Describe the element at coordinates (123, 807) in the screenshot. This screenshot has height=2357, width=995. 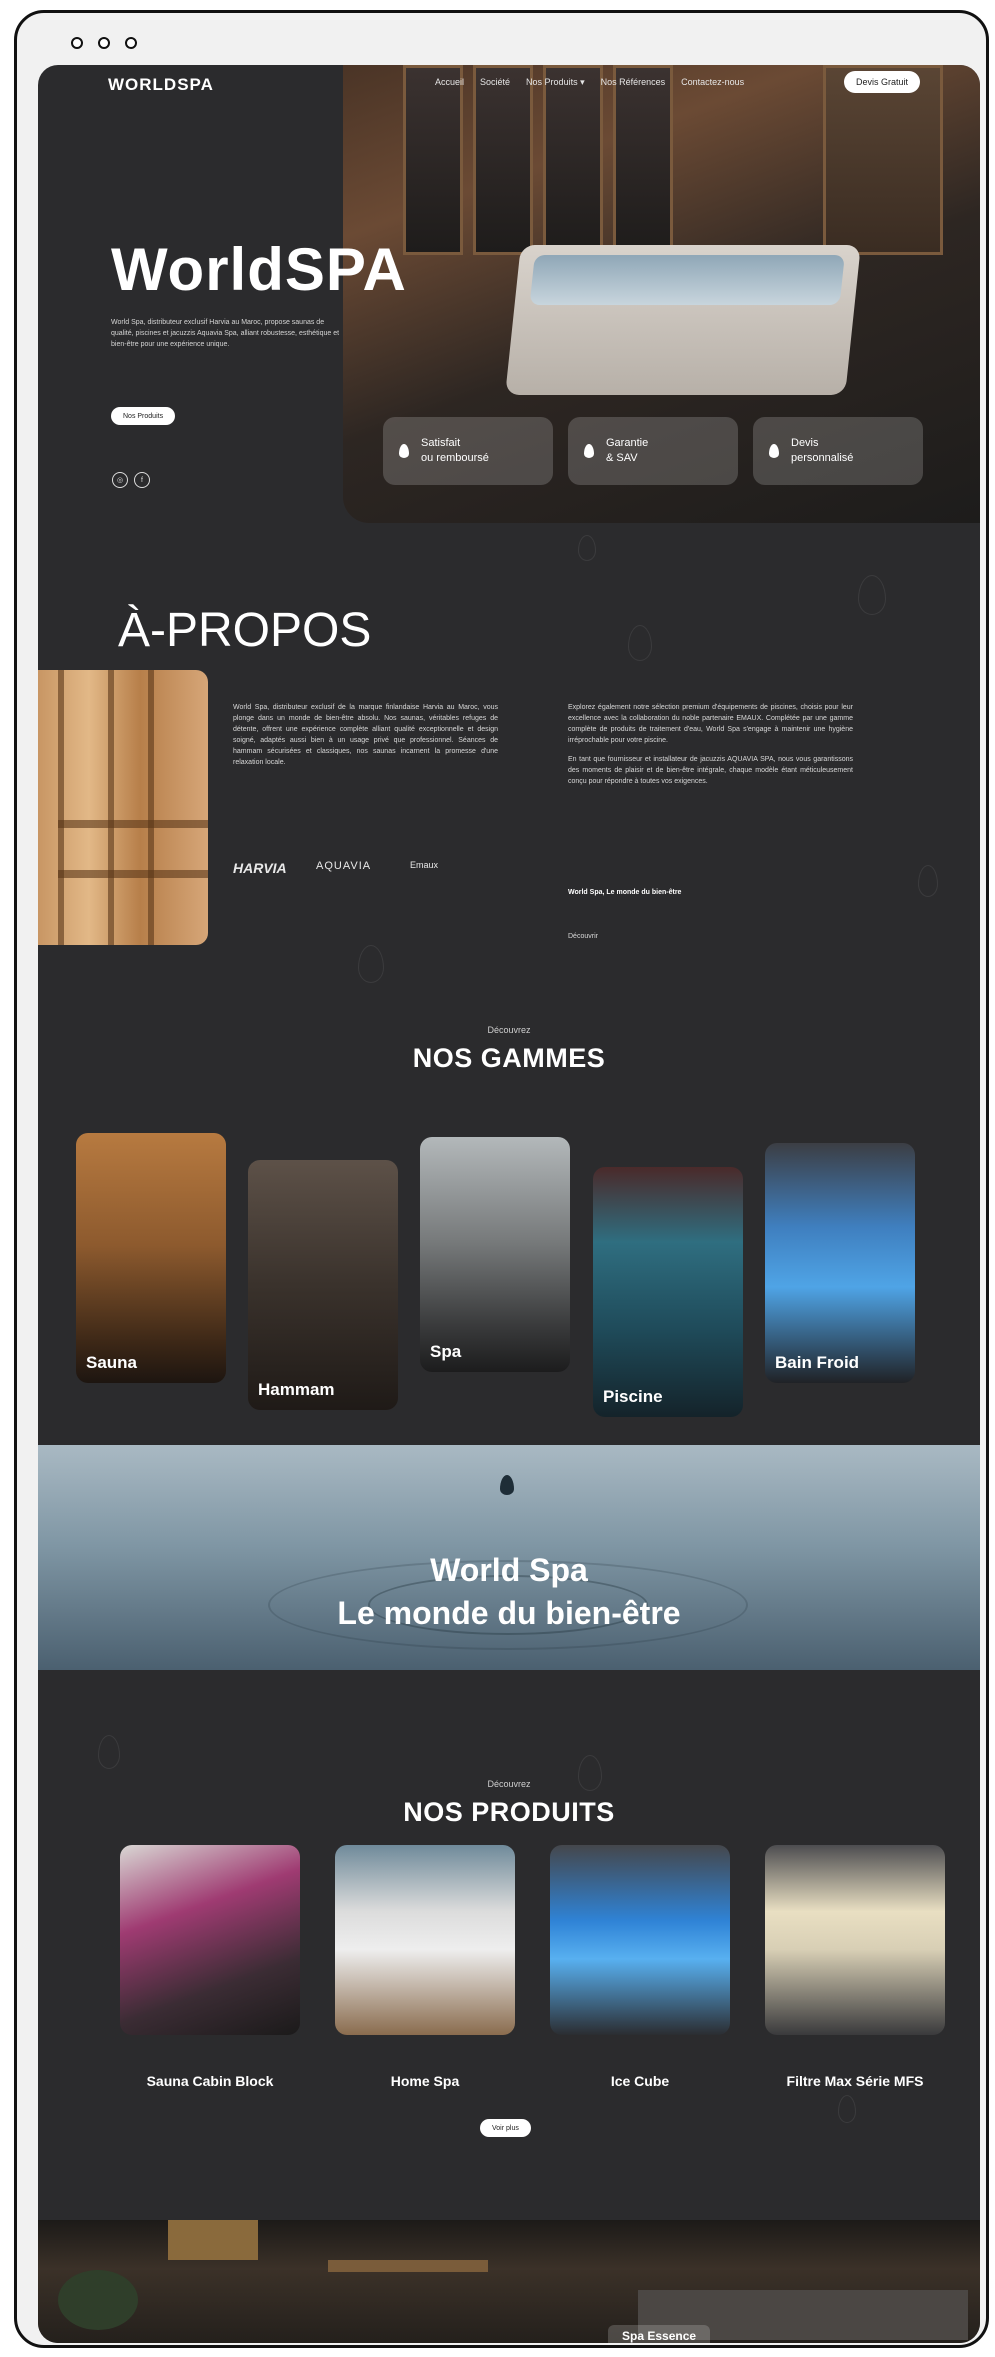
I see `about-sauna-image` at that location.